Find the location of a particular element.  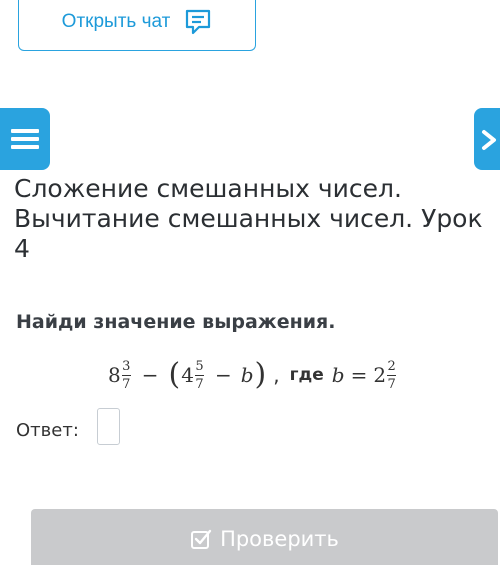

menu-button is located at coordinates (25, 139).